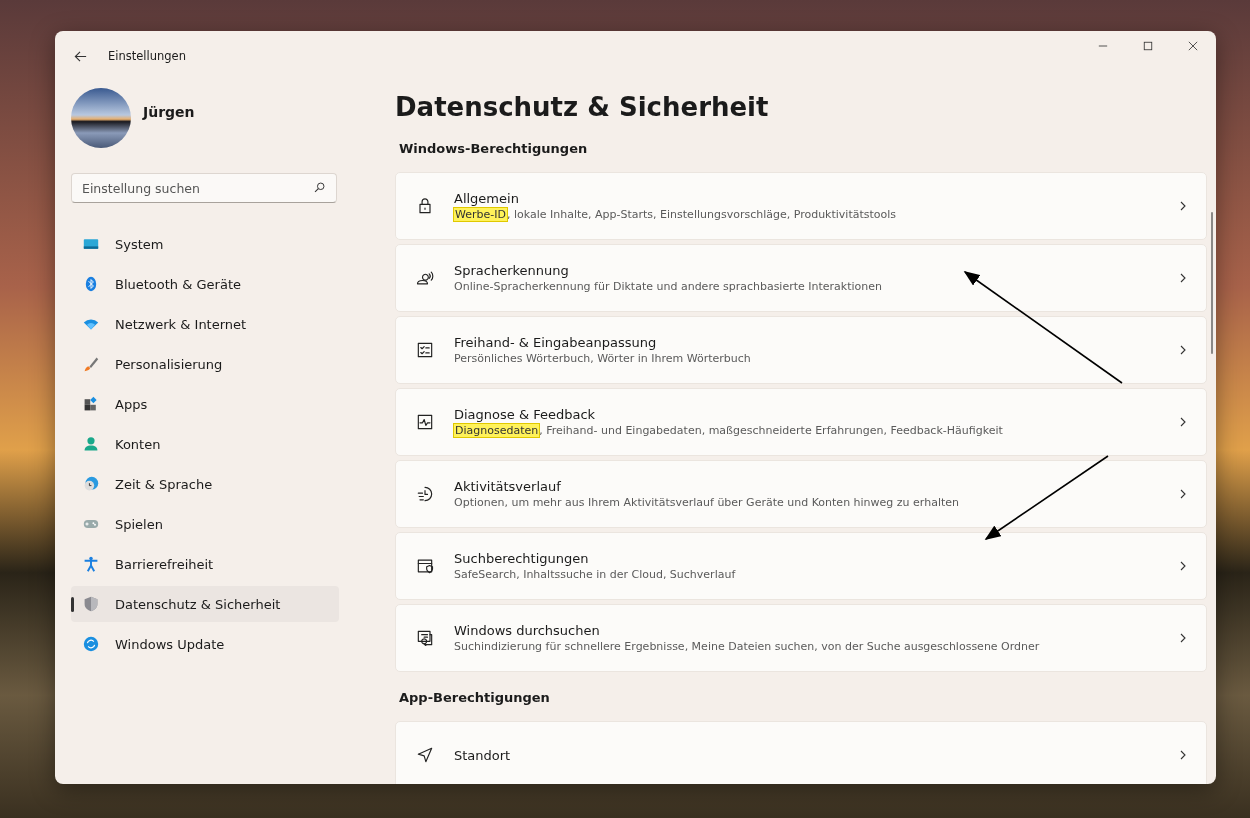 The image size is (1250, 818). Describe the element at coordinates (91, 404) in the screenshot. I see `apps-icon` at that location.